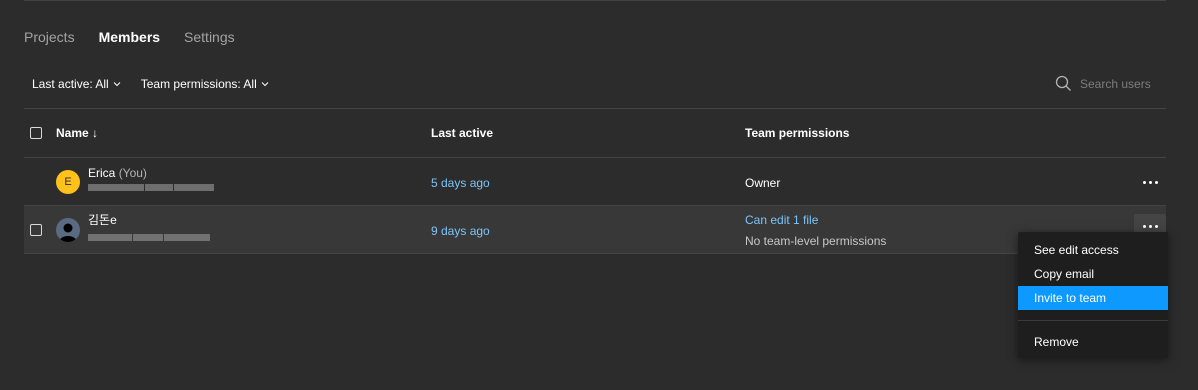  Describe the element at coordinates (1093, 298) in the screenshot. I see `menu-item-invite-to-team: Invite to team` at that location.